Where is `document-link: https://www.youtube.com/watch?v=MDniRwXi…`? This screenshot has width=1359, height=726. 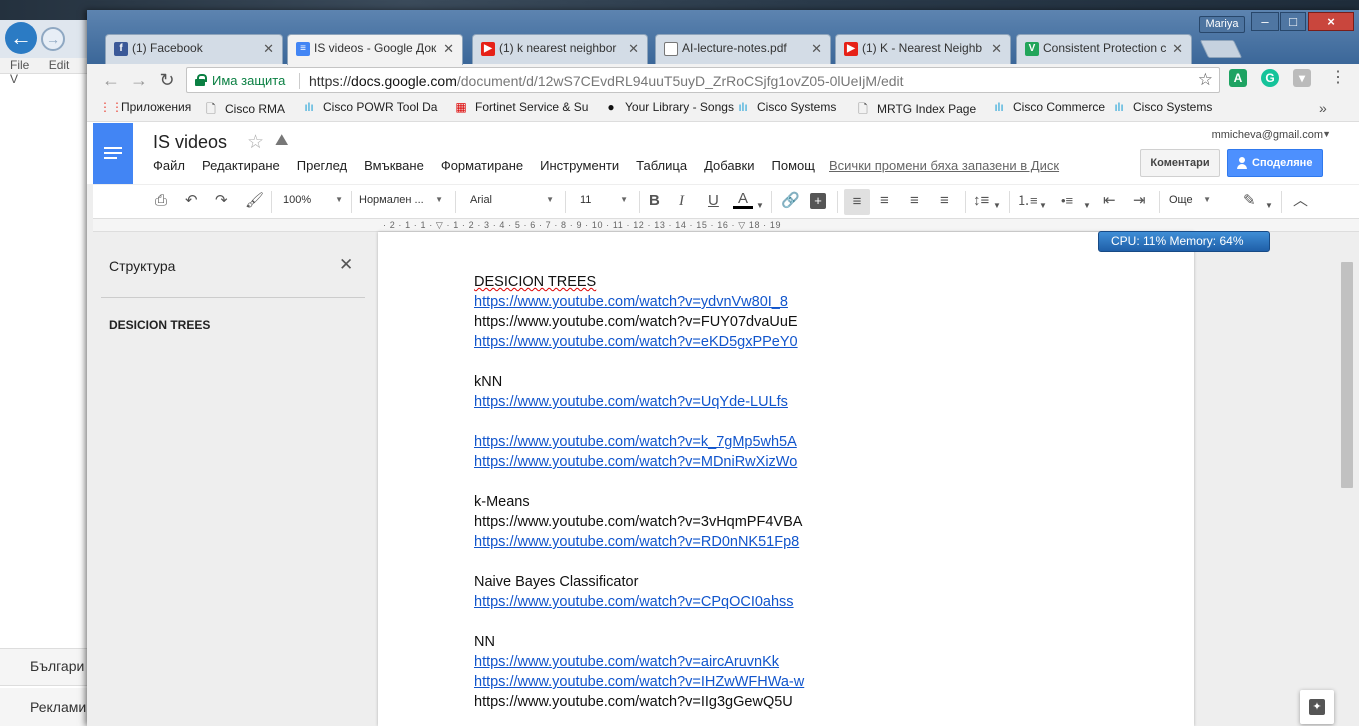 document-link: https://www.youtube.com/watch?v=MDniRwXi… is located at coordinates (635, 462).